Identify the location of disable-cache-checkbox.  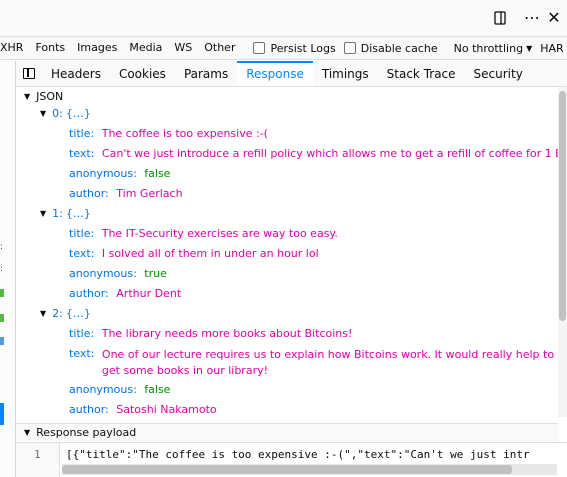
(349, 48).